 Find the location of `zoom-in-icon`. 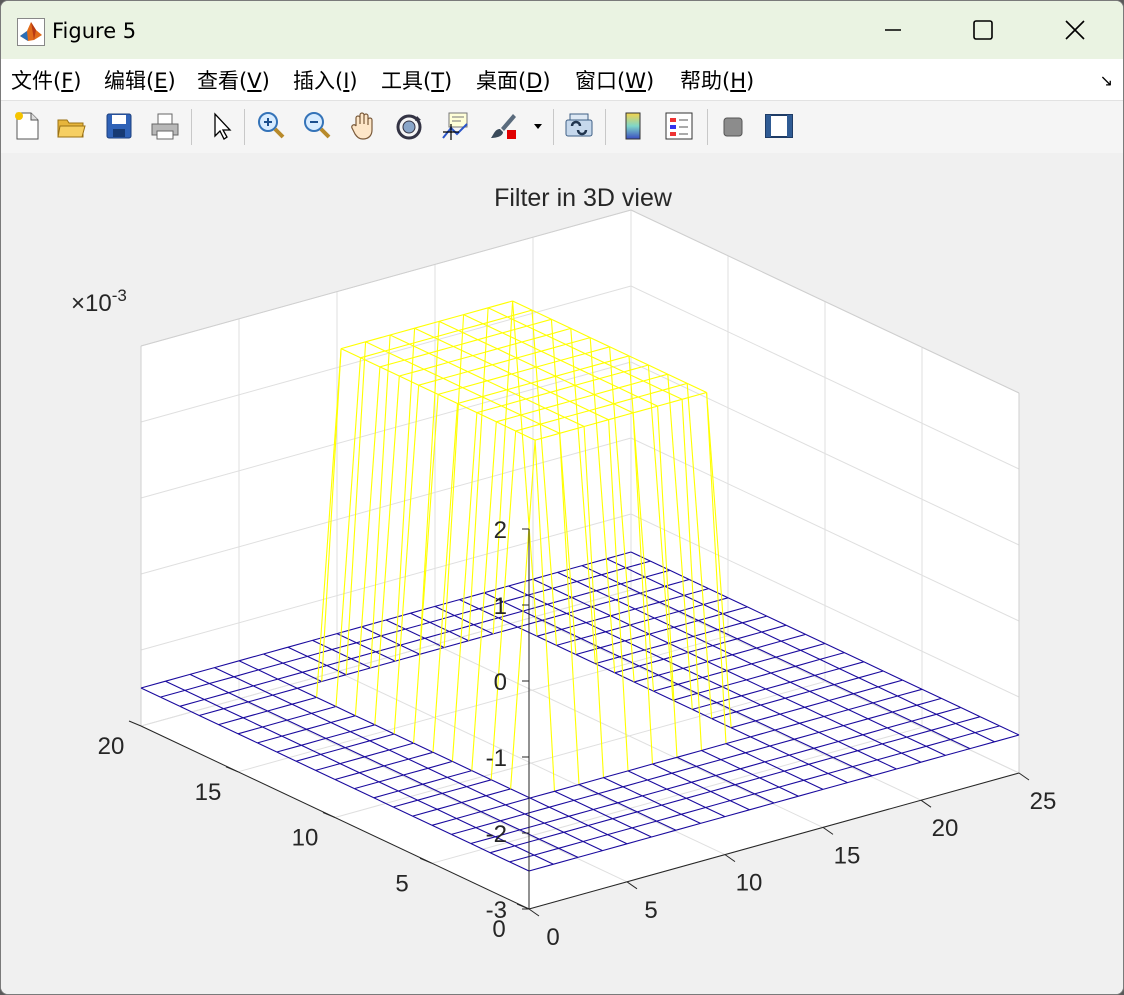

zoom-in-icon is located at coordinates (271, 126).